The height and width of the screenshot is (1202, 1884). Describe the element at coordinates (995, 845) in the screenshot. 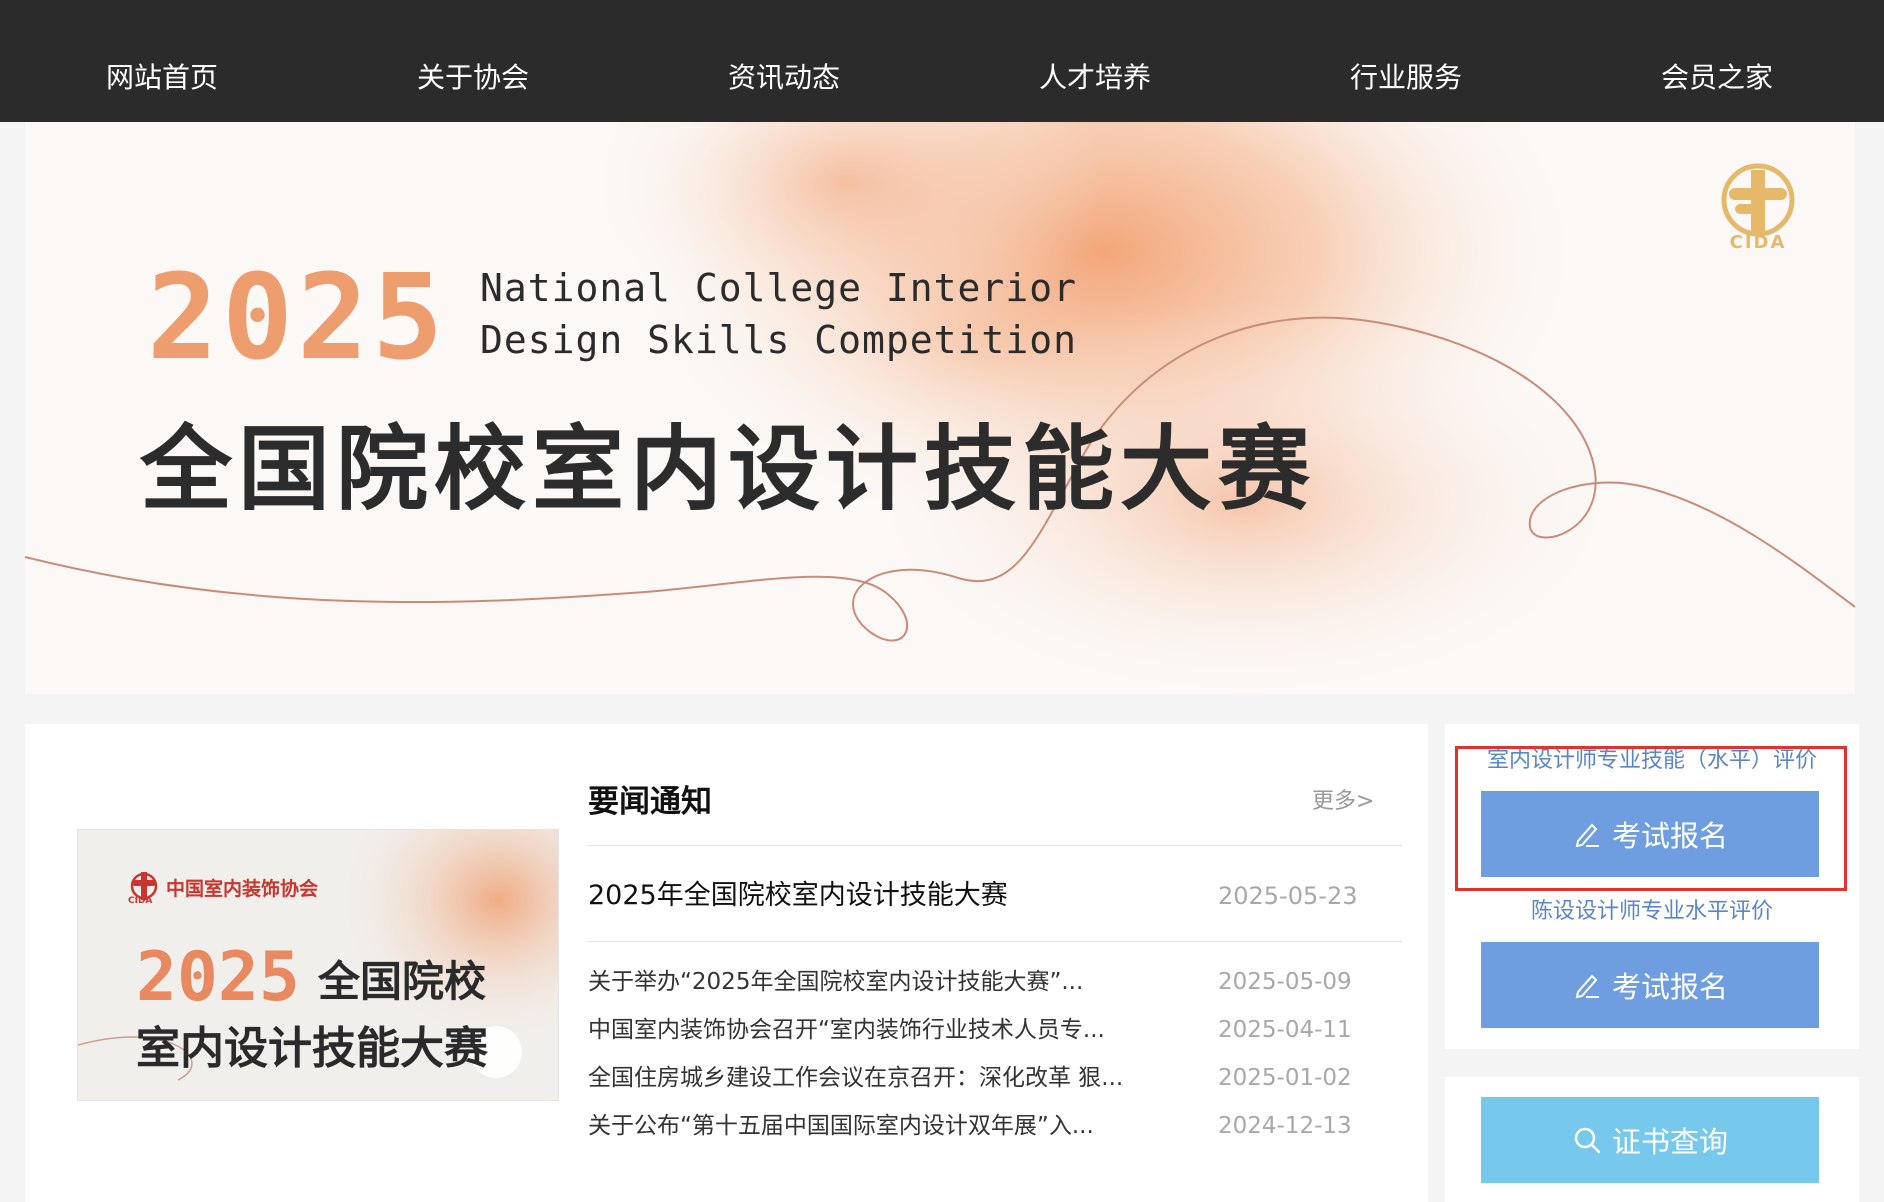

I see `news-divider-top` at that location.